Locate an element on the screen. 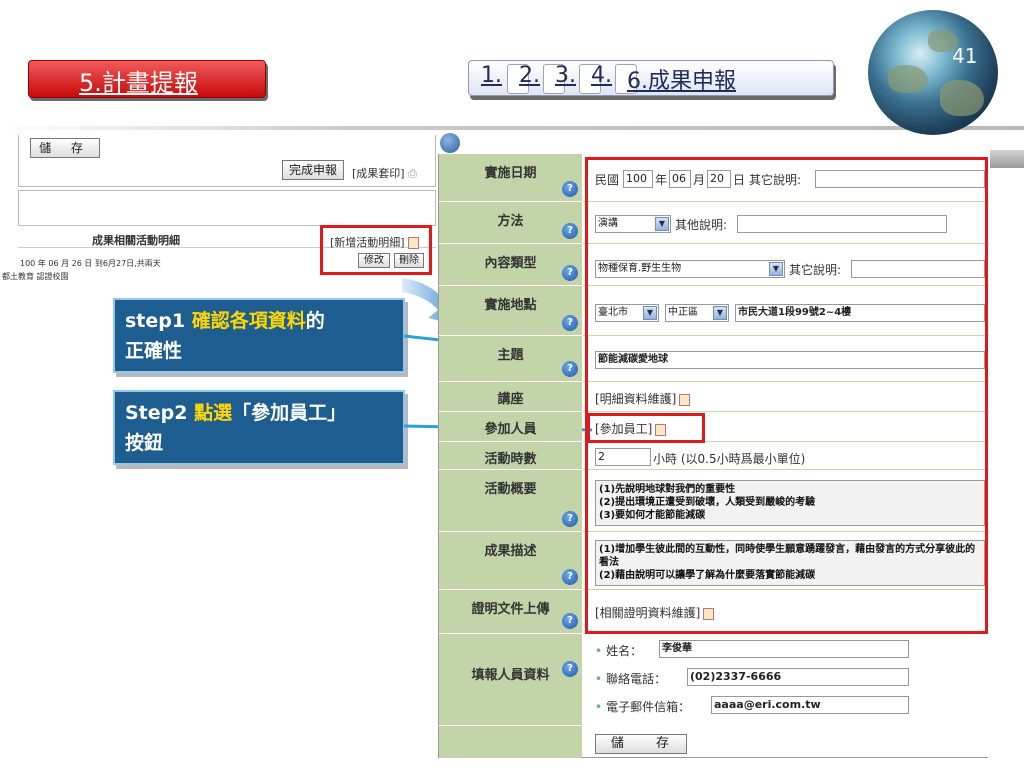  tab-plan-report-label: 5.計畫提報 is located at coordinates (138, 83).